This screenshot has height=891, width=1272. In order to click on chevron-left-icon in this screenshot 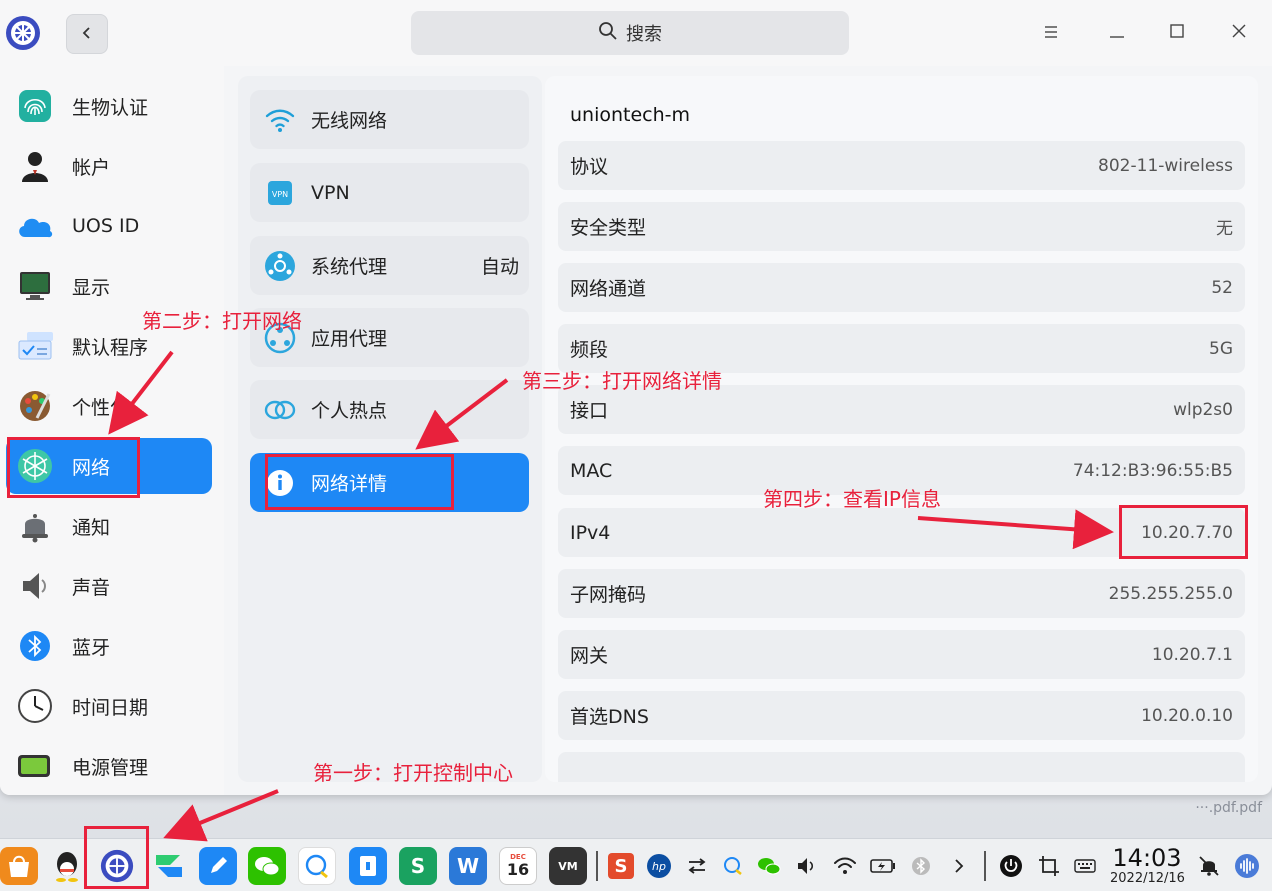, I will do `click(87, 34)`.